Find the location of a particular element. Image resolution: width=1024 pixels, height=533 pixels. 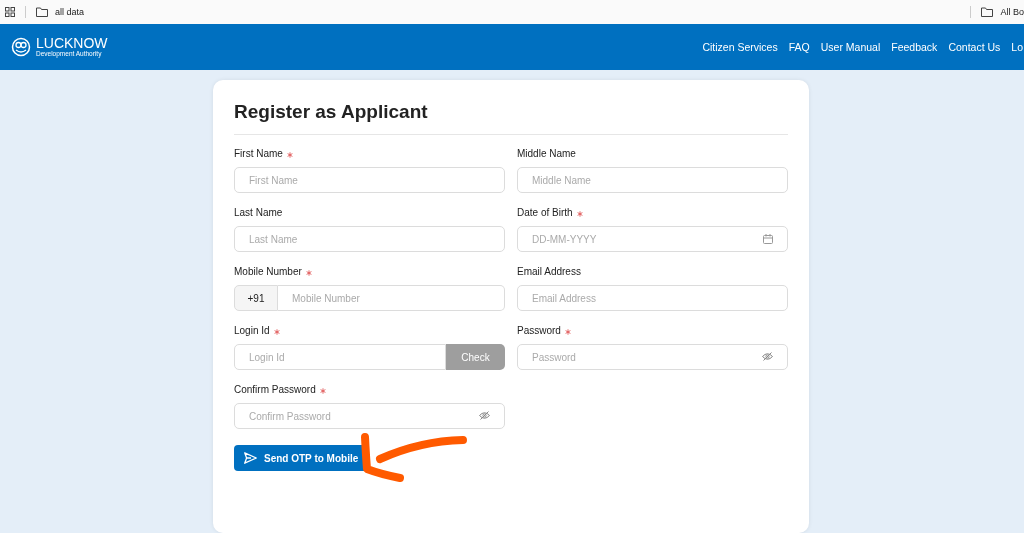

field-label: Middle Name is located at coordinates (546, 153).